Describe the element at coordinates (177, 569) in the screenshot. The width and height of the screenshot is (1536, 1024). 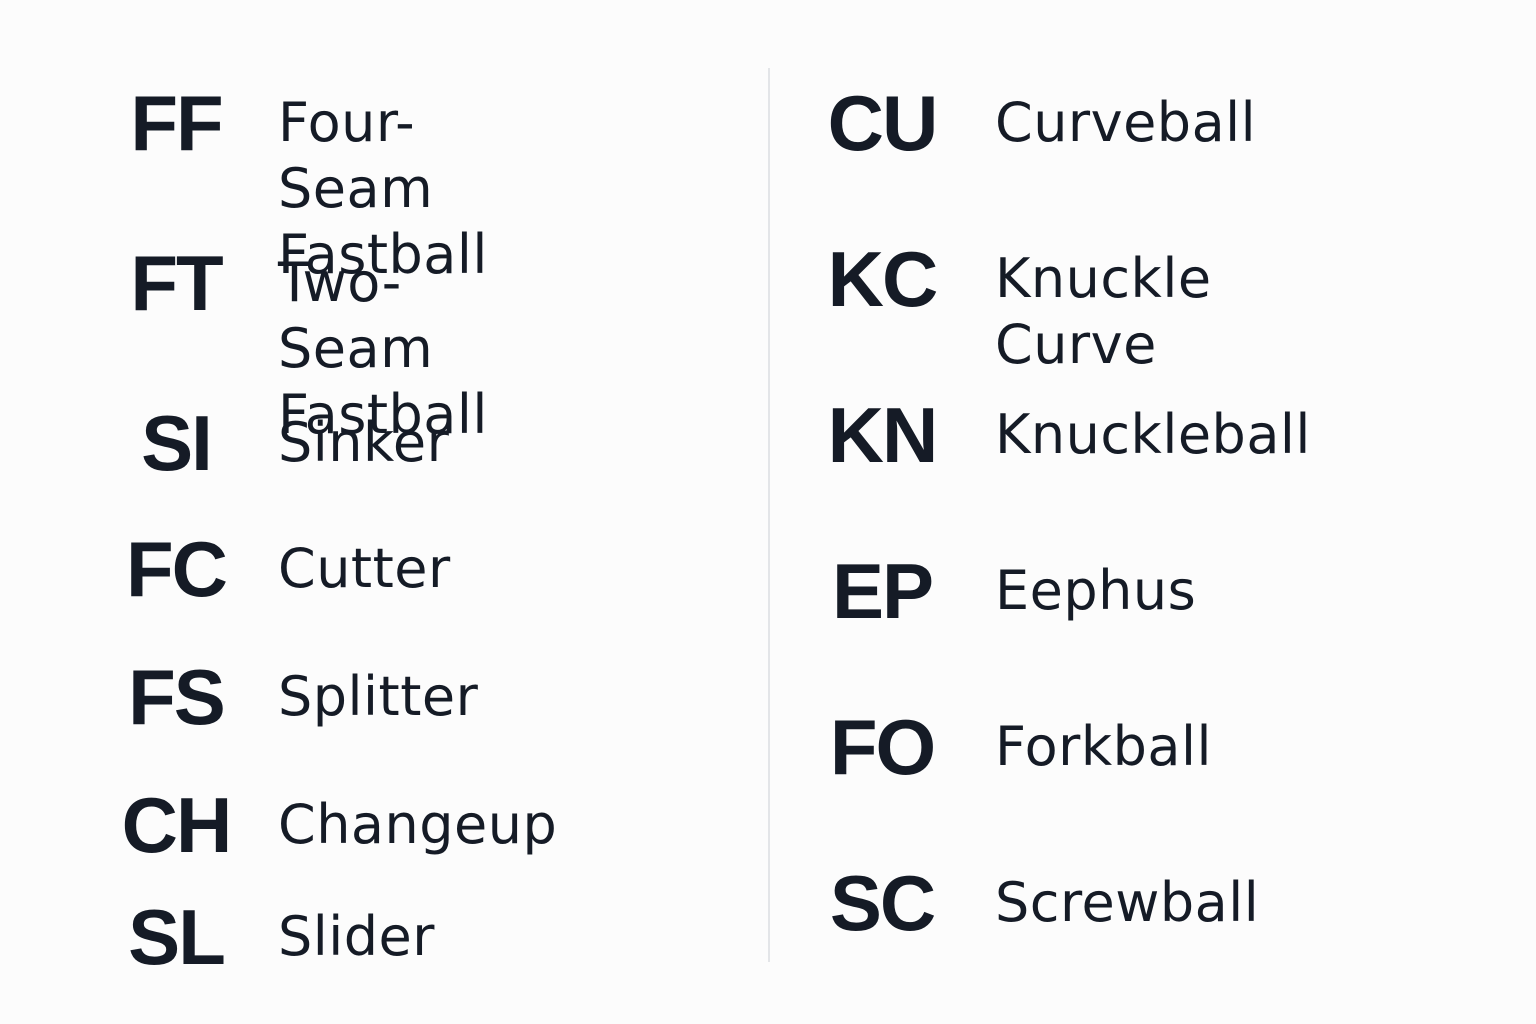
I see `pitch-code: FC` at that location.